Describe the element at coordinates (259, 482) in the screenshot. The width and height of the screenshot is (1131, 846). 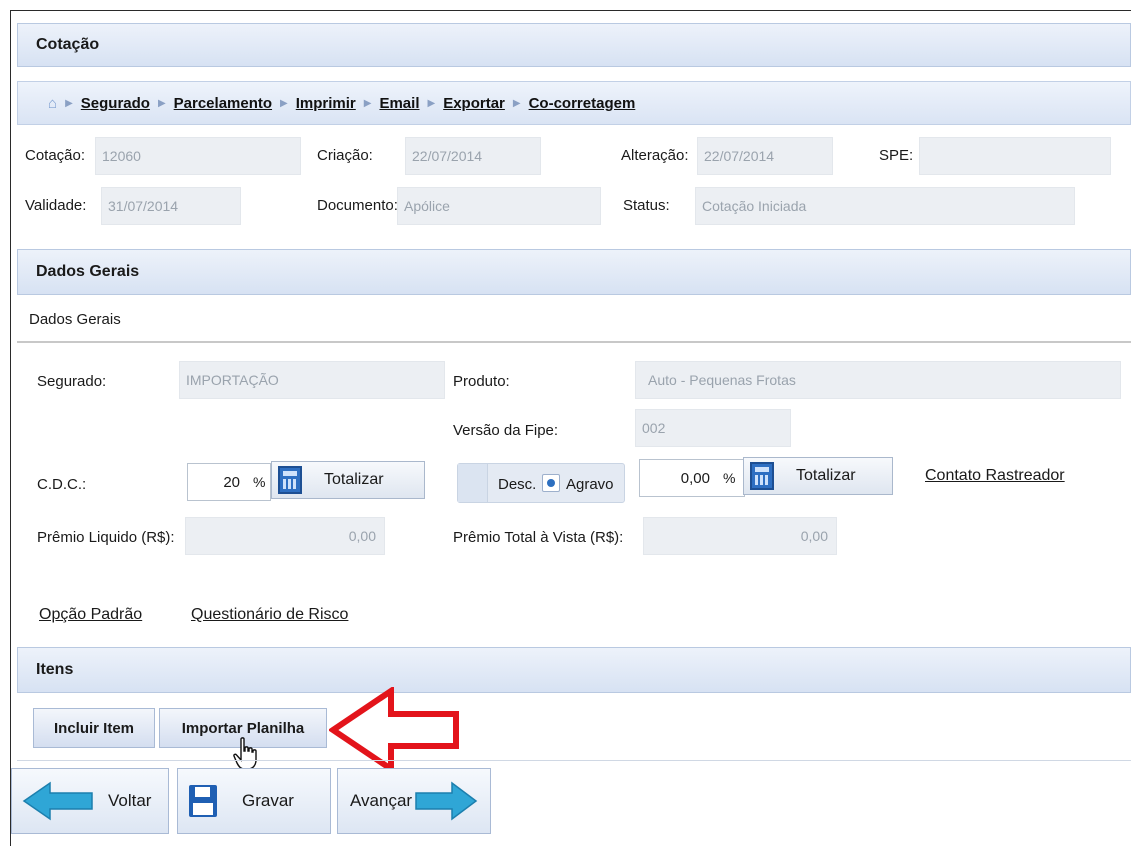
I see `cdc-percent: %` at that location.